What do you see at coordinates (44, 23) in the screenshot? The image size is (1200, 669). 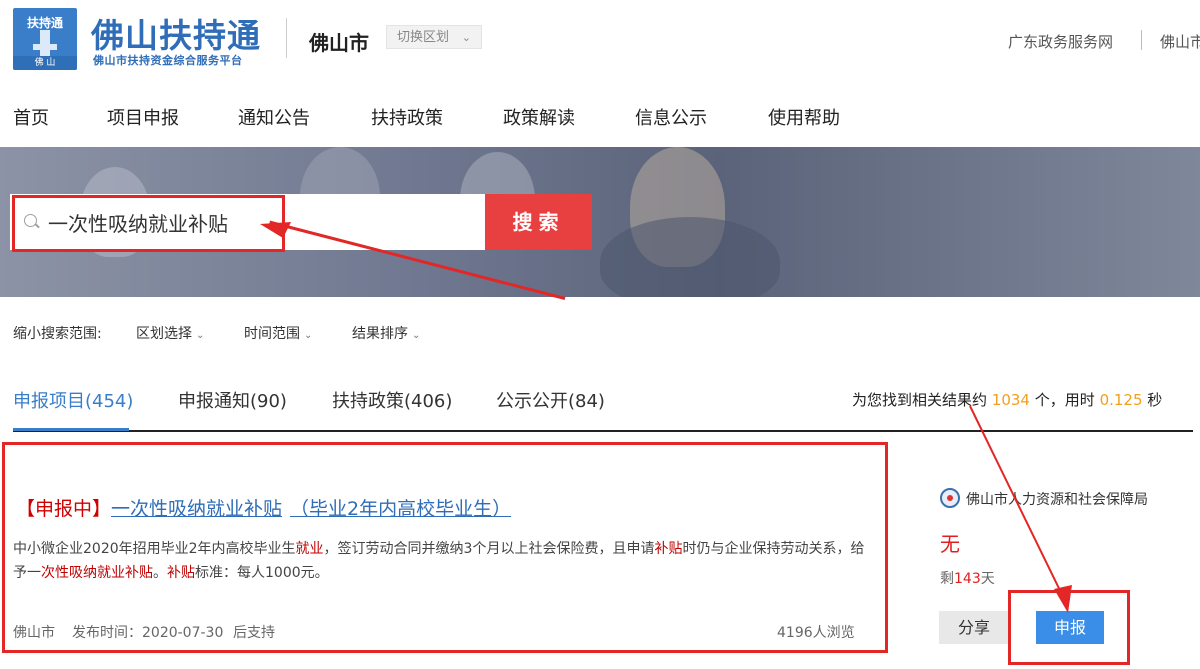 I see `logo-caption: 扶持通` at bounding box center [44, 23].